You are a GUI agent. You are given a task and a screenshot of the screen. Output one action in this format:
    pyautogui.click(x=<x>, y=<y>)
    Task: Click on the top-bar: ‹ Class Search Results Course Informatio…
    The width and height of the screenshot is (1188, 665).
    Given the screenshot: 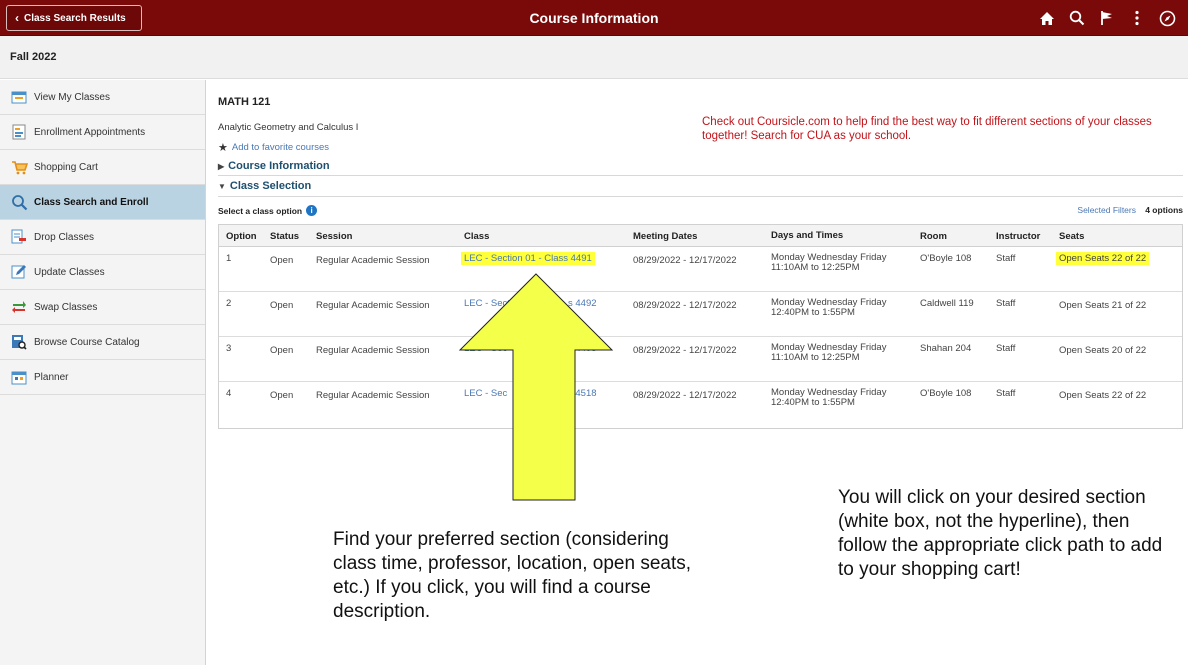 What is the action you would take?
    pyautogui.click(x=594, y=18)
    